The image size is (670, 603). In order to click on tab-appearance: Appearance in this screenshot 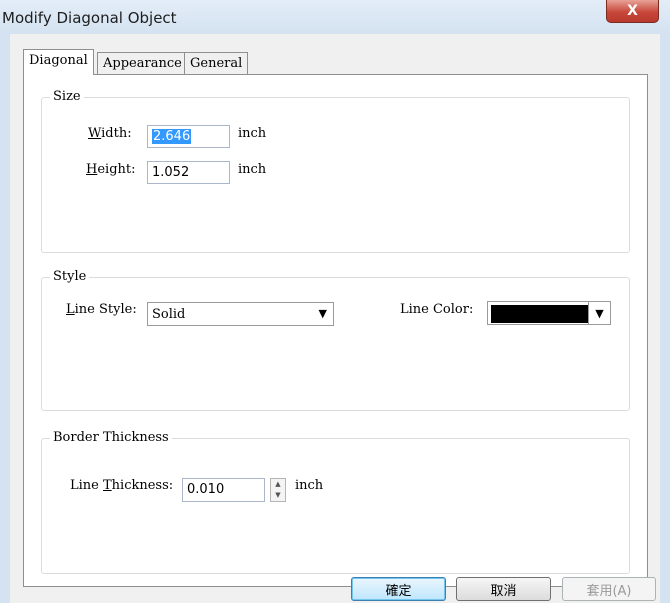, I will do `click(142, 63)`.